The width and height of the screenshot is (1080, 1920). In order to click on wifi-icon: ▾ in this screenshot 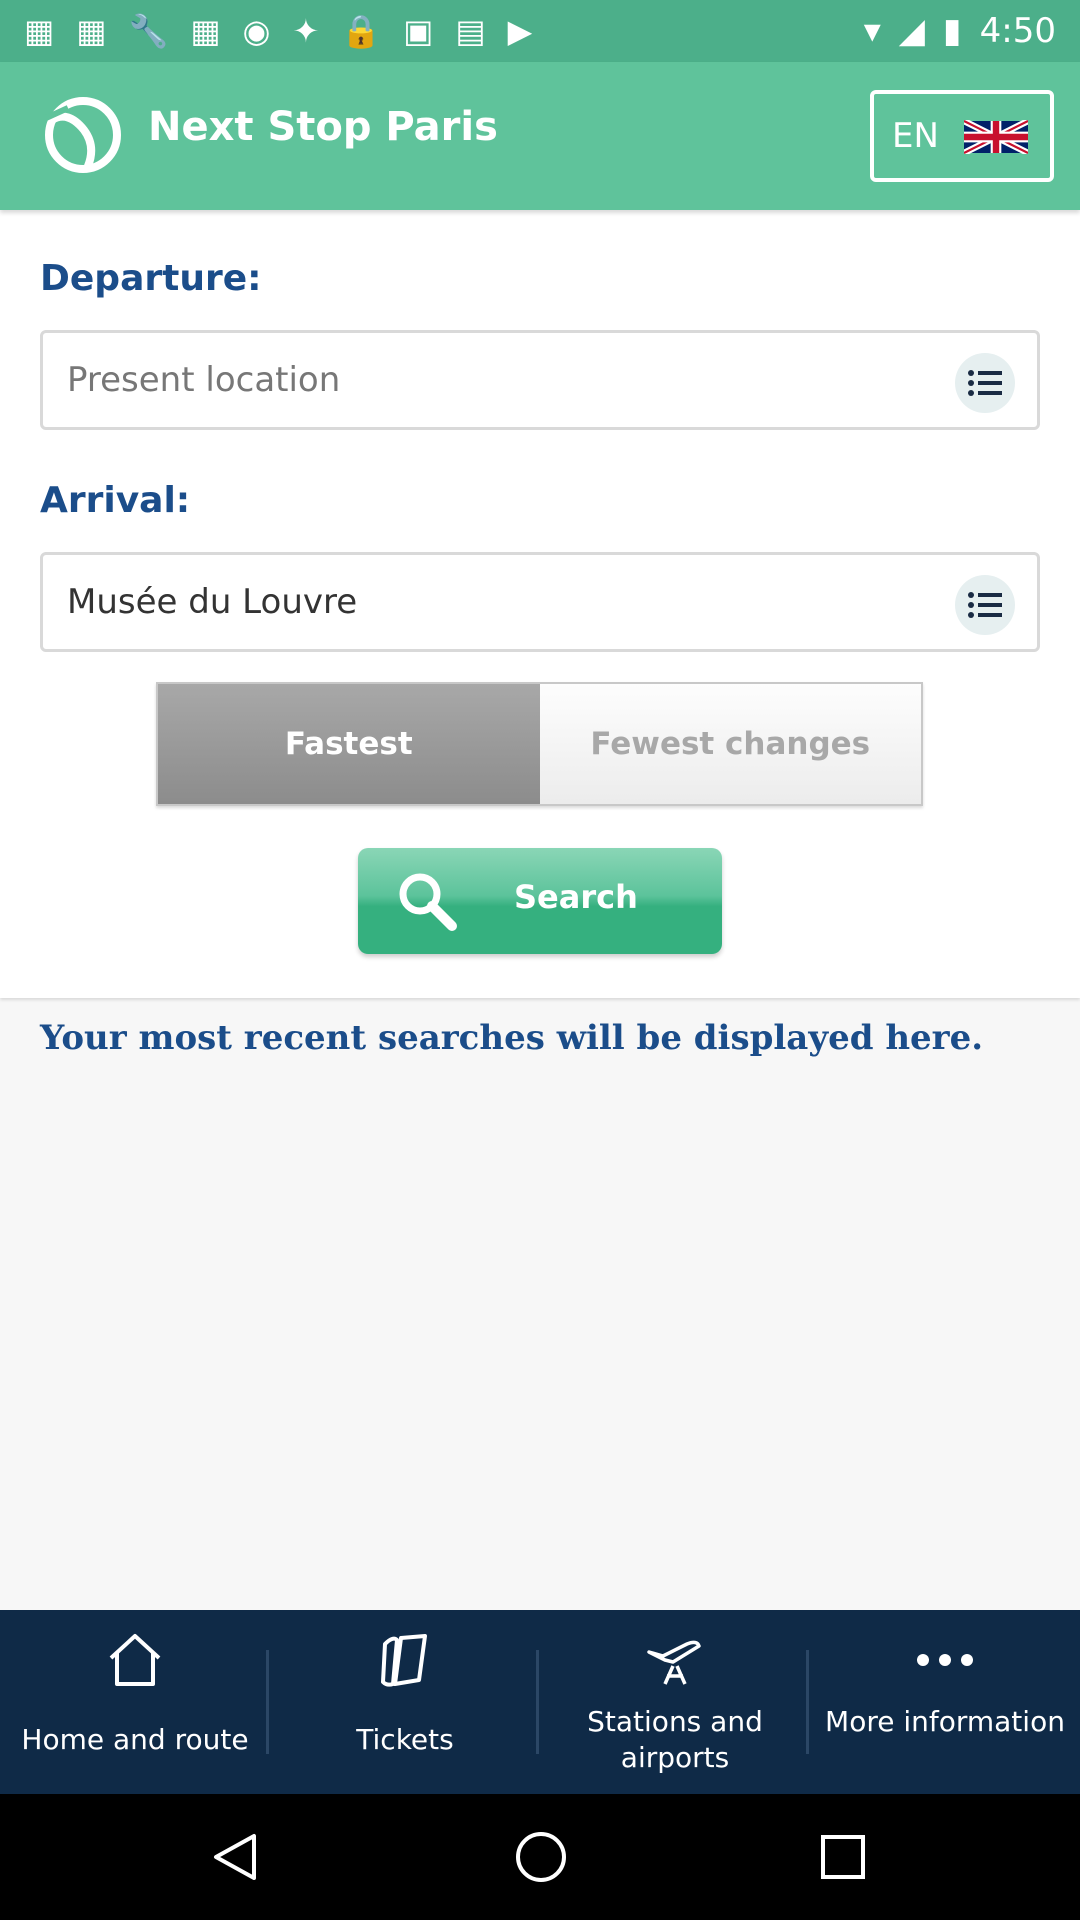, I will do `click(872, 31)`.